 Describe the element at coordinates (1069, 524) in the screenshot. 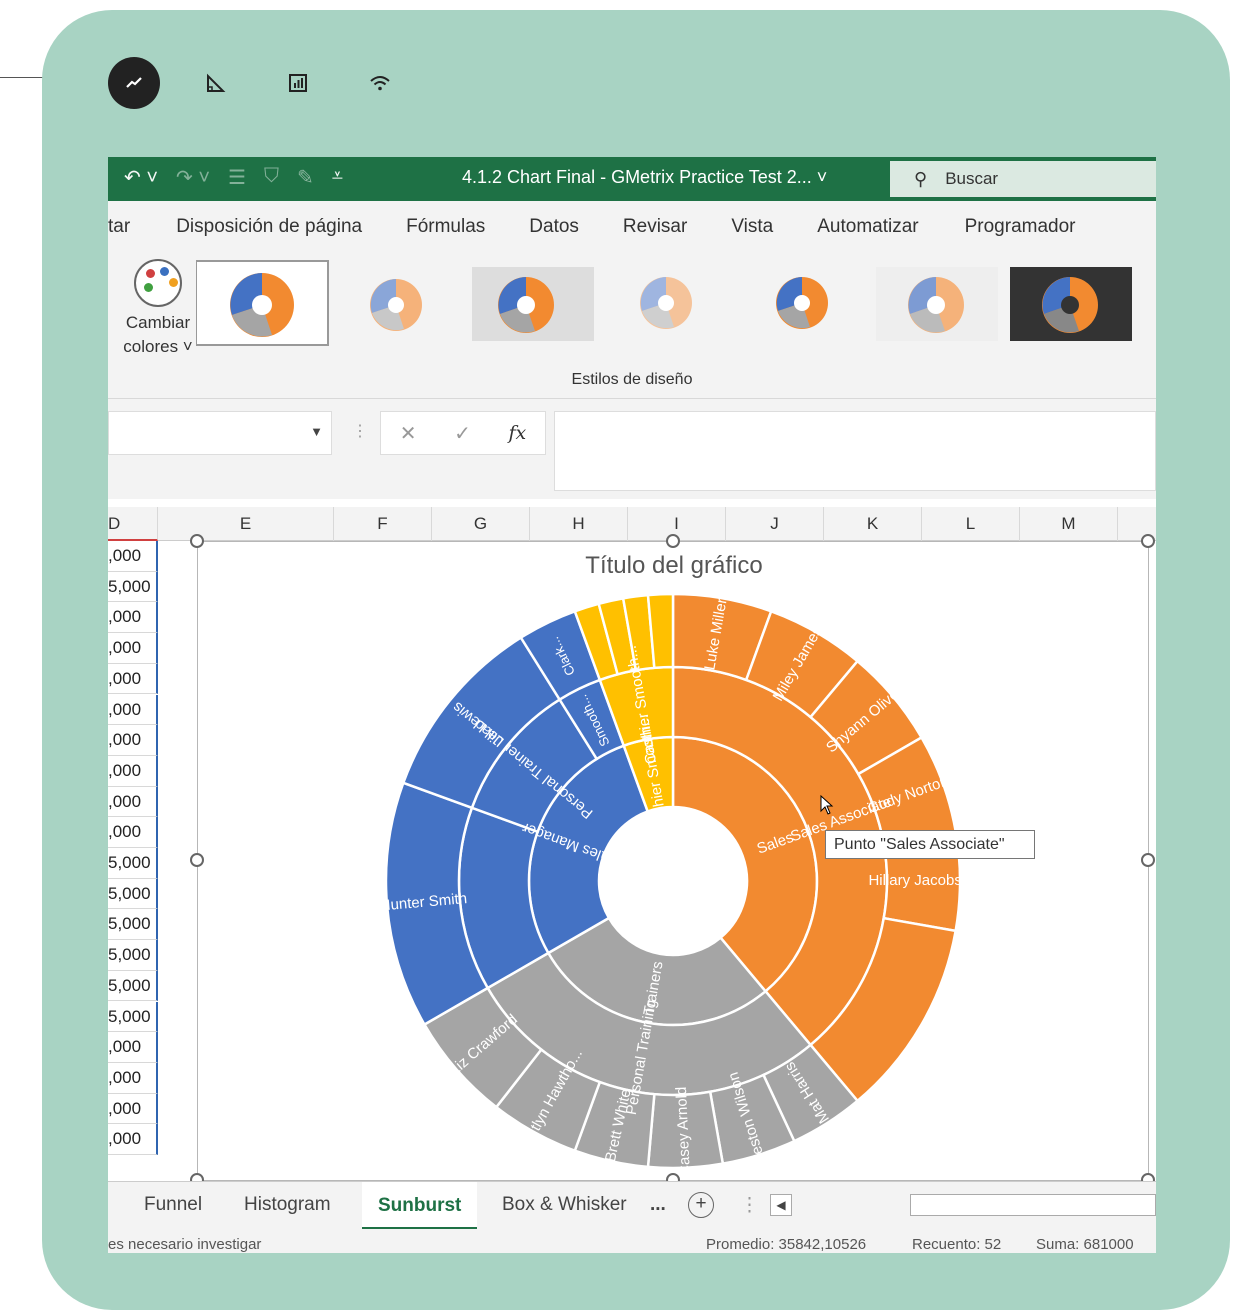

I see `column-header: M` at that location.